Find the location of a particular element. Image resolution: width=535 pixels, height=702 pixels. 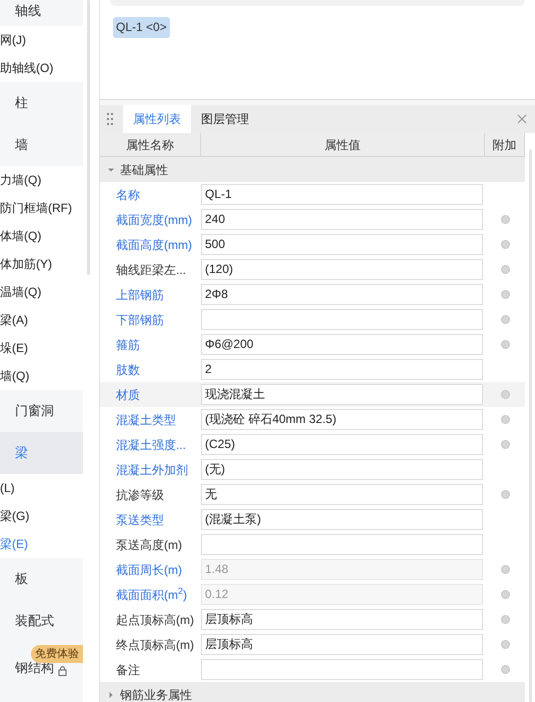

sidebar-item: 梁(E) is located at coordinates (14, 544).